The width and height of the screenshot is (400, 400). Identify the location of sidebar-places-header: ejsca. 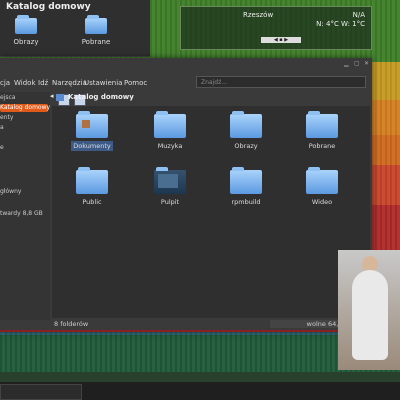
(8, 97).